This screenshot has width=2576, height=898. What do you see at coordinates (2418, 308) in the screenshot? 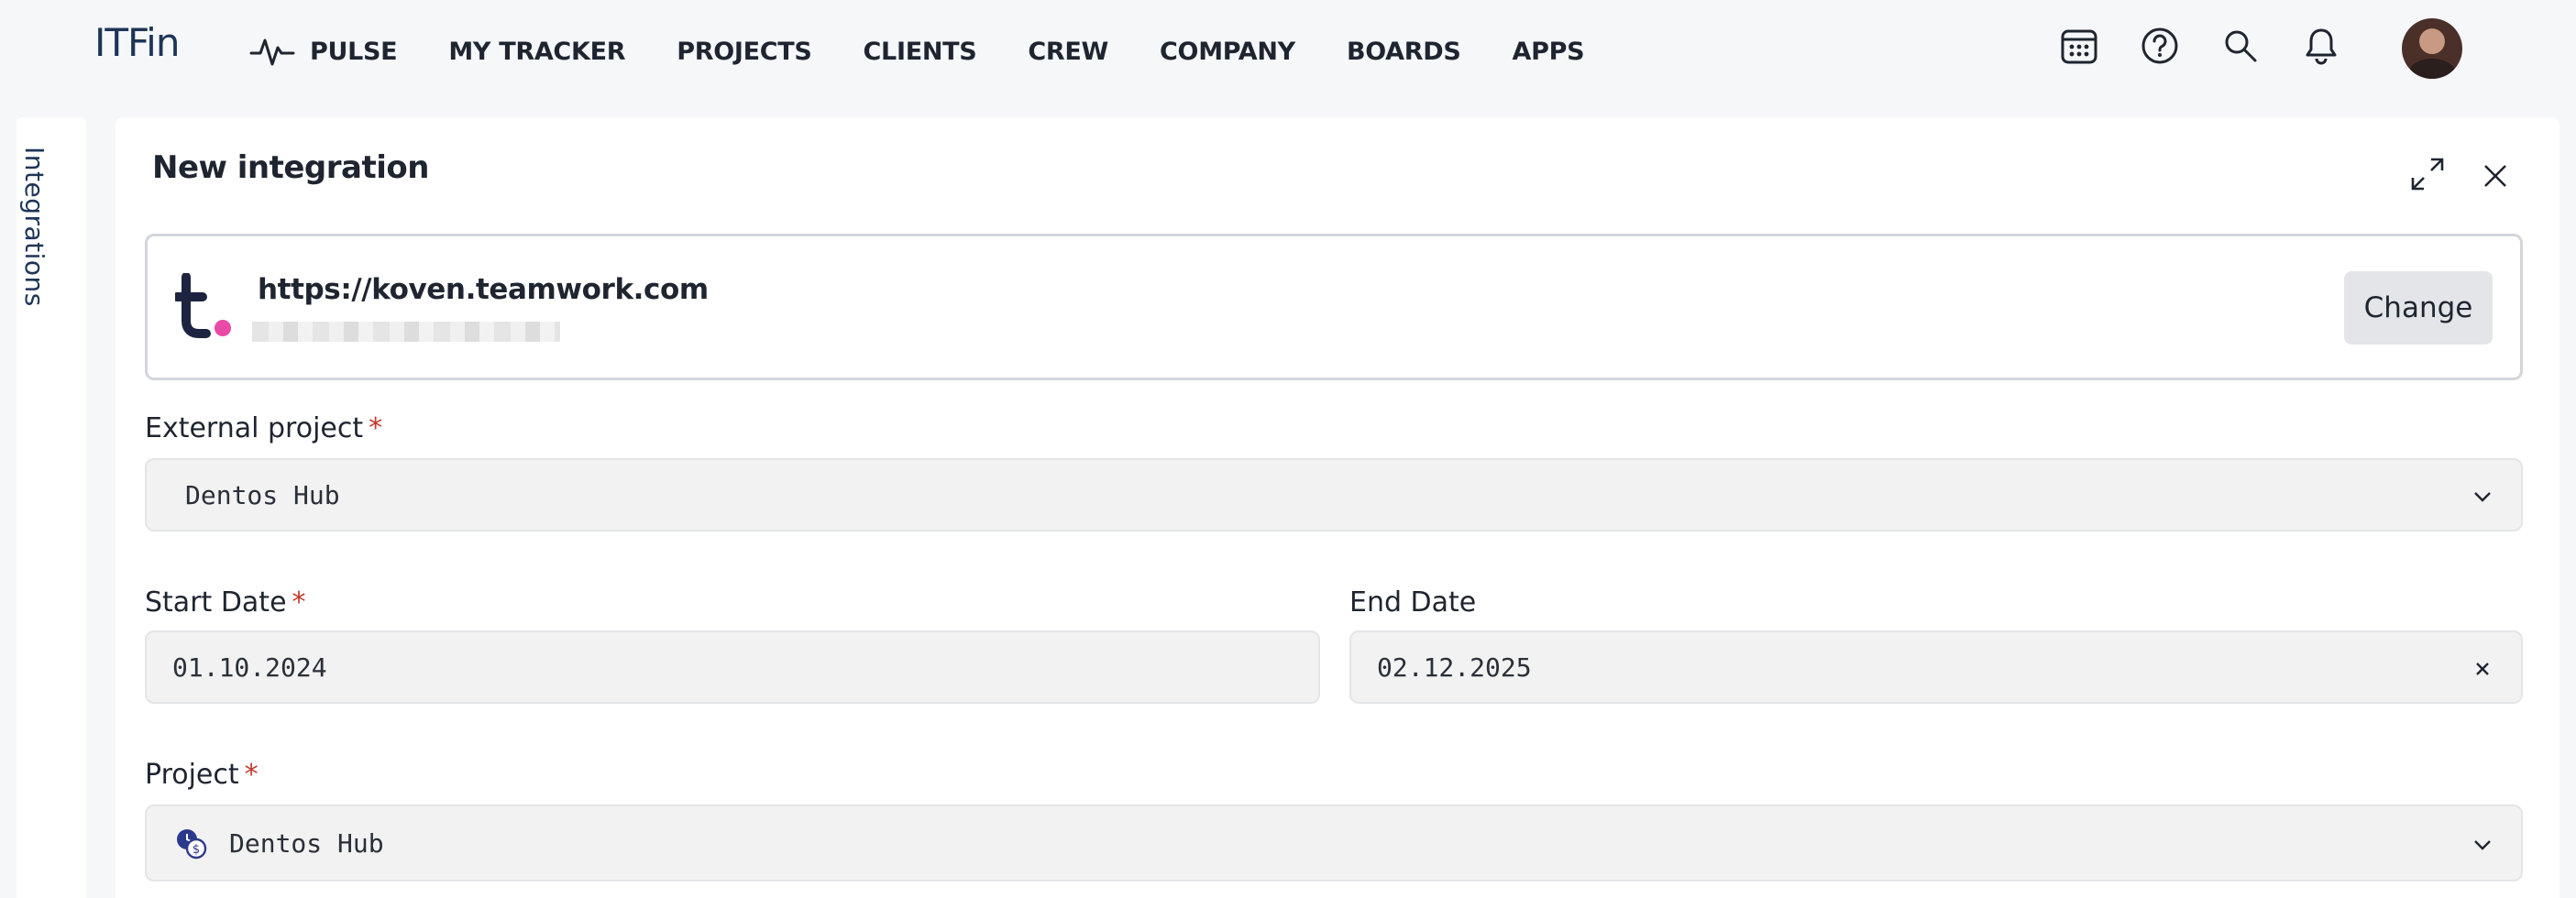
I see `change-connection-button: Change` at bounding box center [2418, 308].